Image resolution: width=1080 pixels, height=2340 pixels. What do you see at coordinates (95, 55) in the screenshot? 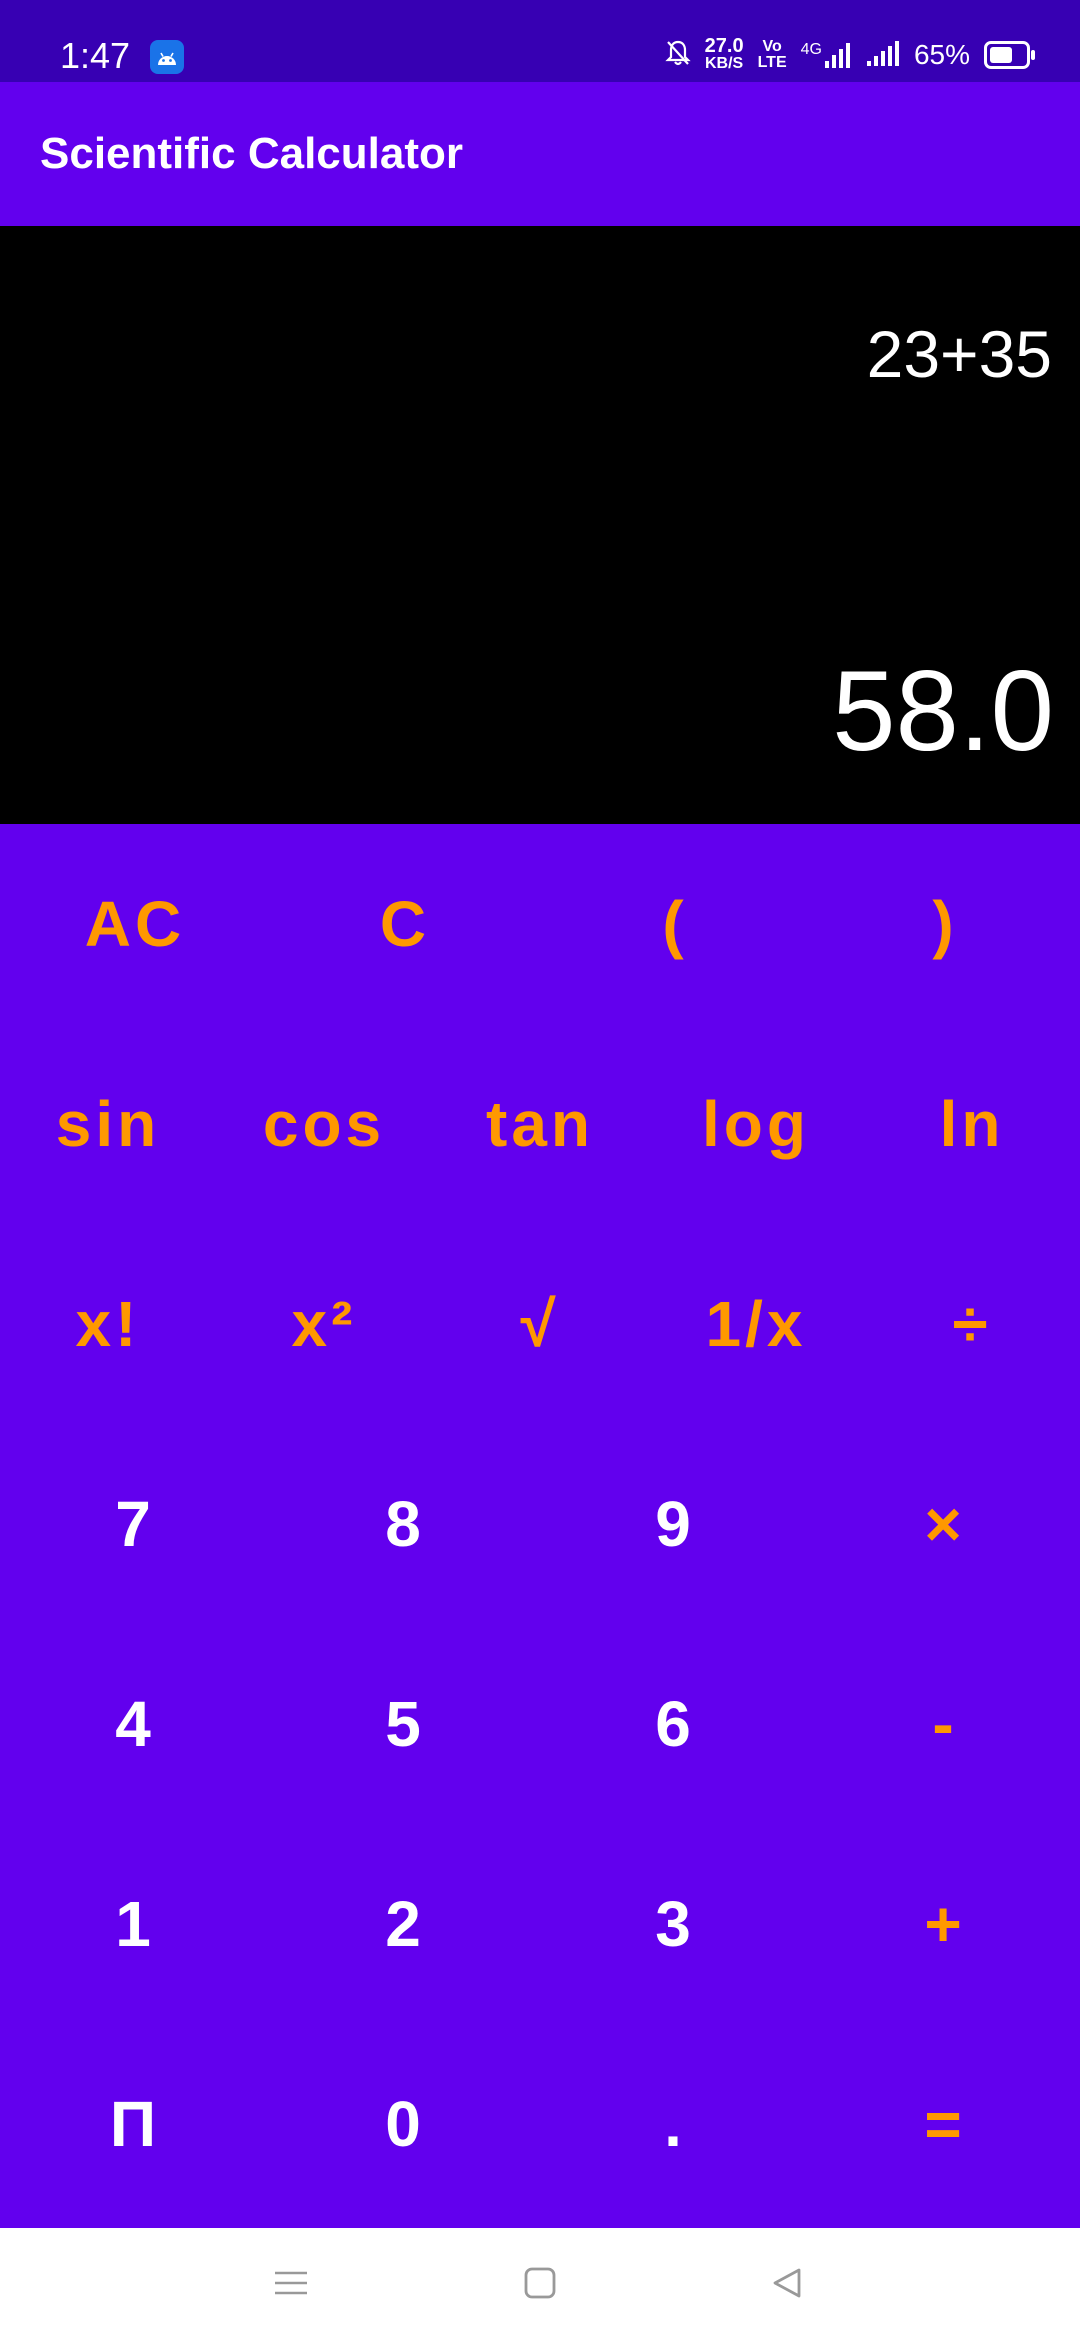
I see `status-time: 1:47` at bounding box center [95, 55].